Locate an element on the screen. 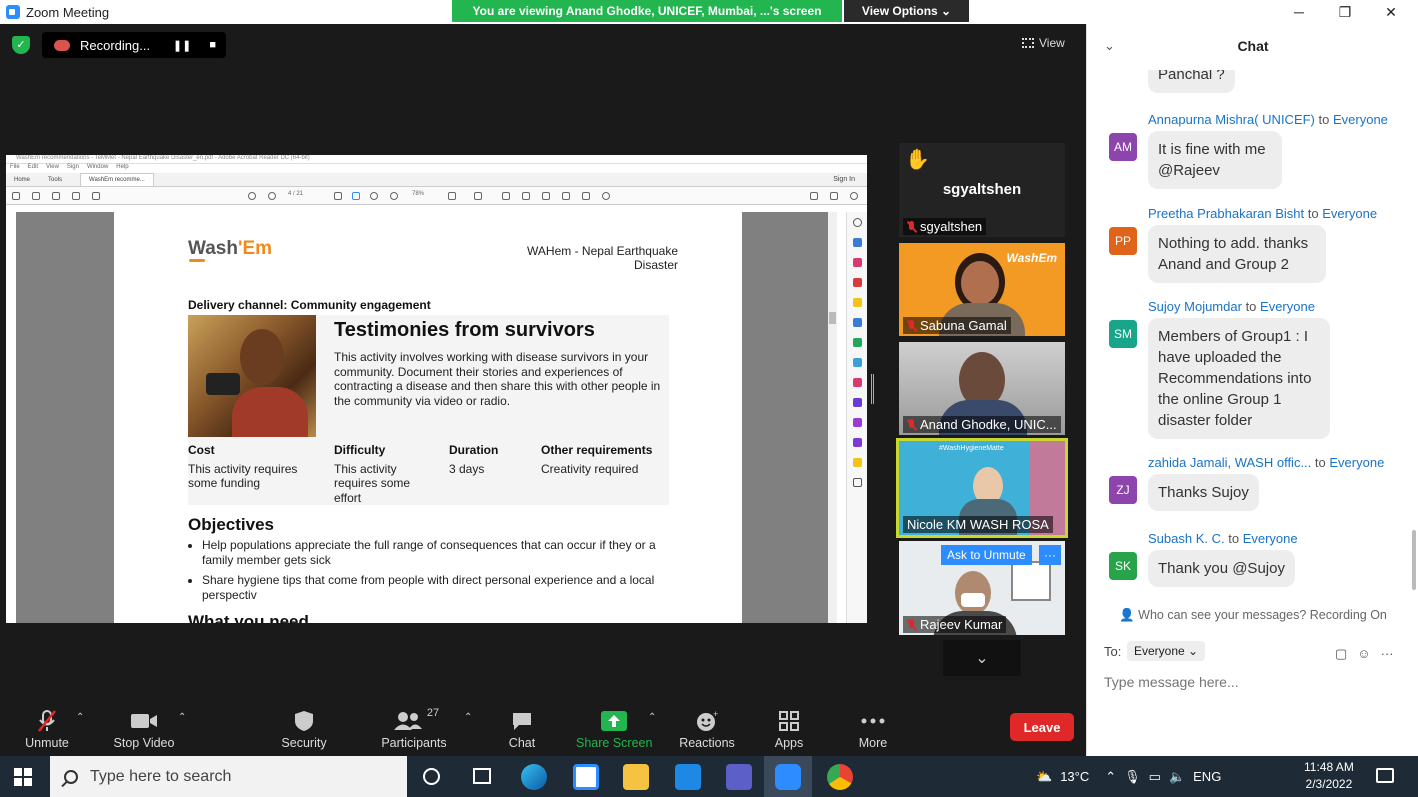 This screenshot has height=797, width=1418. ask-to-unmute-button: Ask to Unmute is located at coordinates (986, 555).